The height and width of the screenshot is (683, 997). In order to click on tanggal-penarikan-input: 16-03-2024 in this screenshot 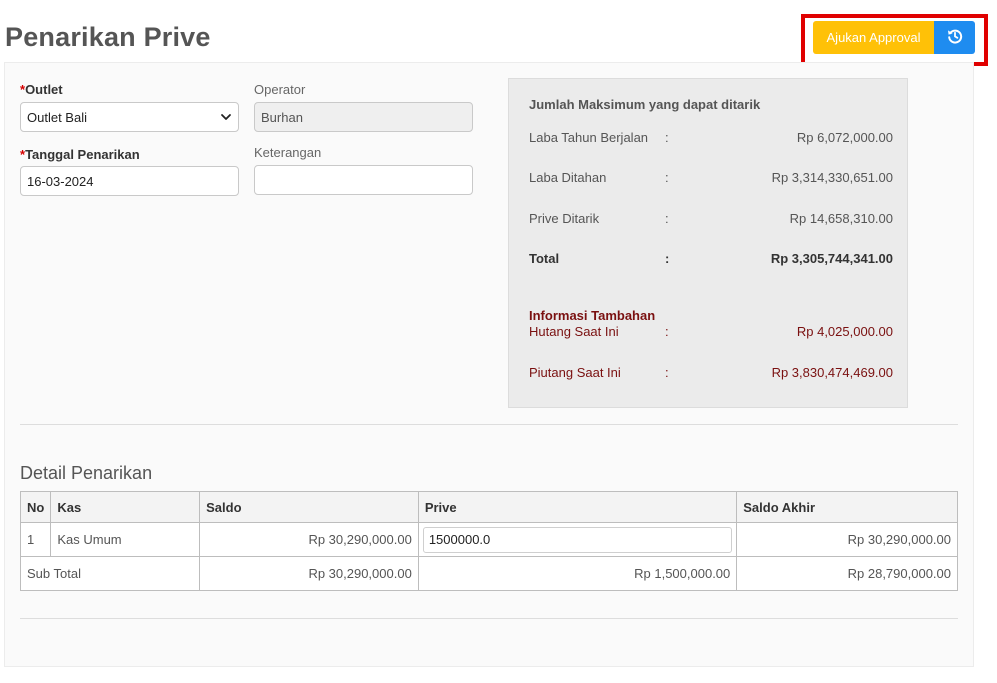, I will do `click(129, 181)`.